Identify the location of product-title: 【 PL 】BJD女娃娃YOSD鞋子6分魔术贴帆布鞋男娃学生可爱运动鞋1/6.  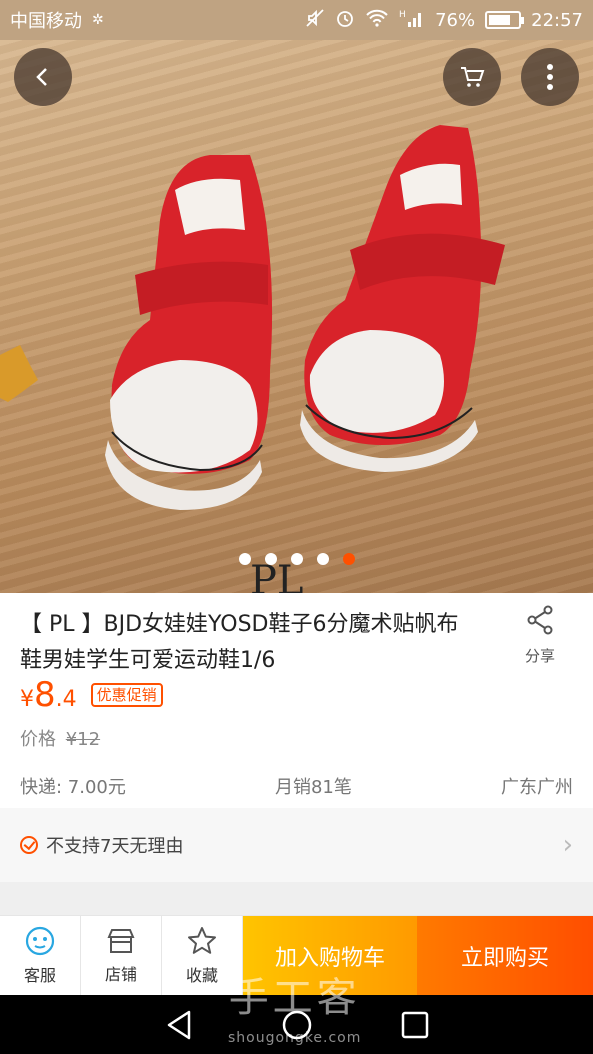
(239, 642).